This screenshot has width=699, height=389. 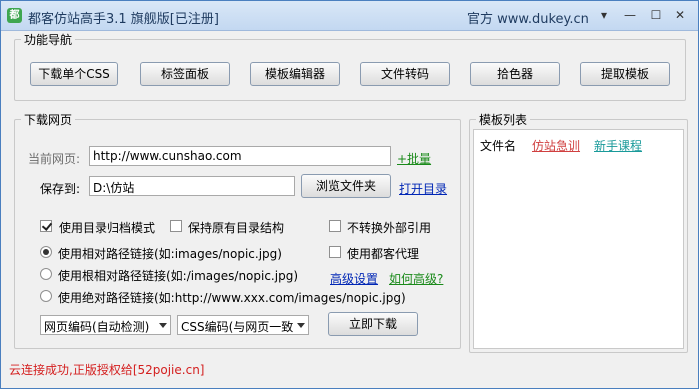 I want to click on download-group-label: 下载网页, so click(x=48, y=119).